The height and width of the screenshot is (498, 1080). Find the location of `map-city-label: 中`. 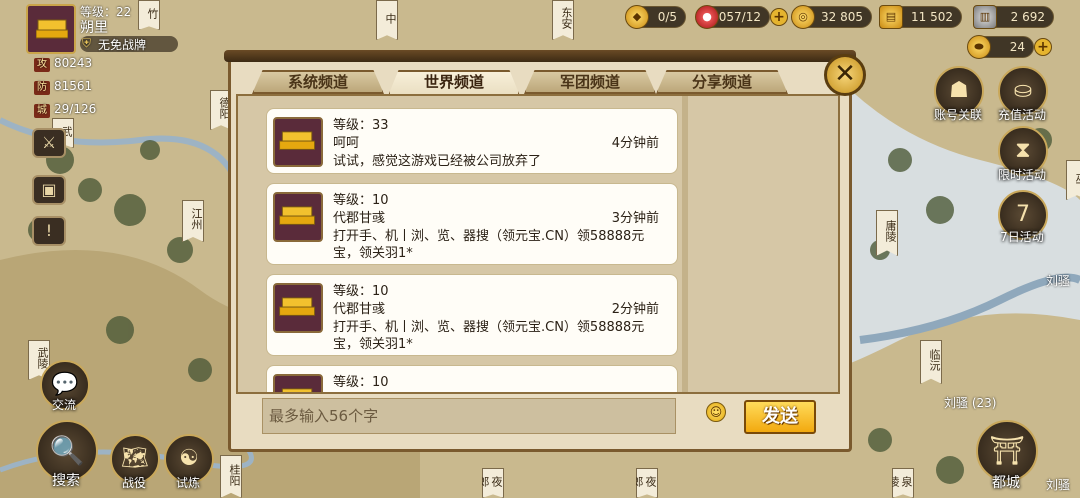

map-city-label: 中 is located at coordinates (387, 20).